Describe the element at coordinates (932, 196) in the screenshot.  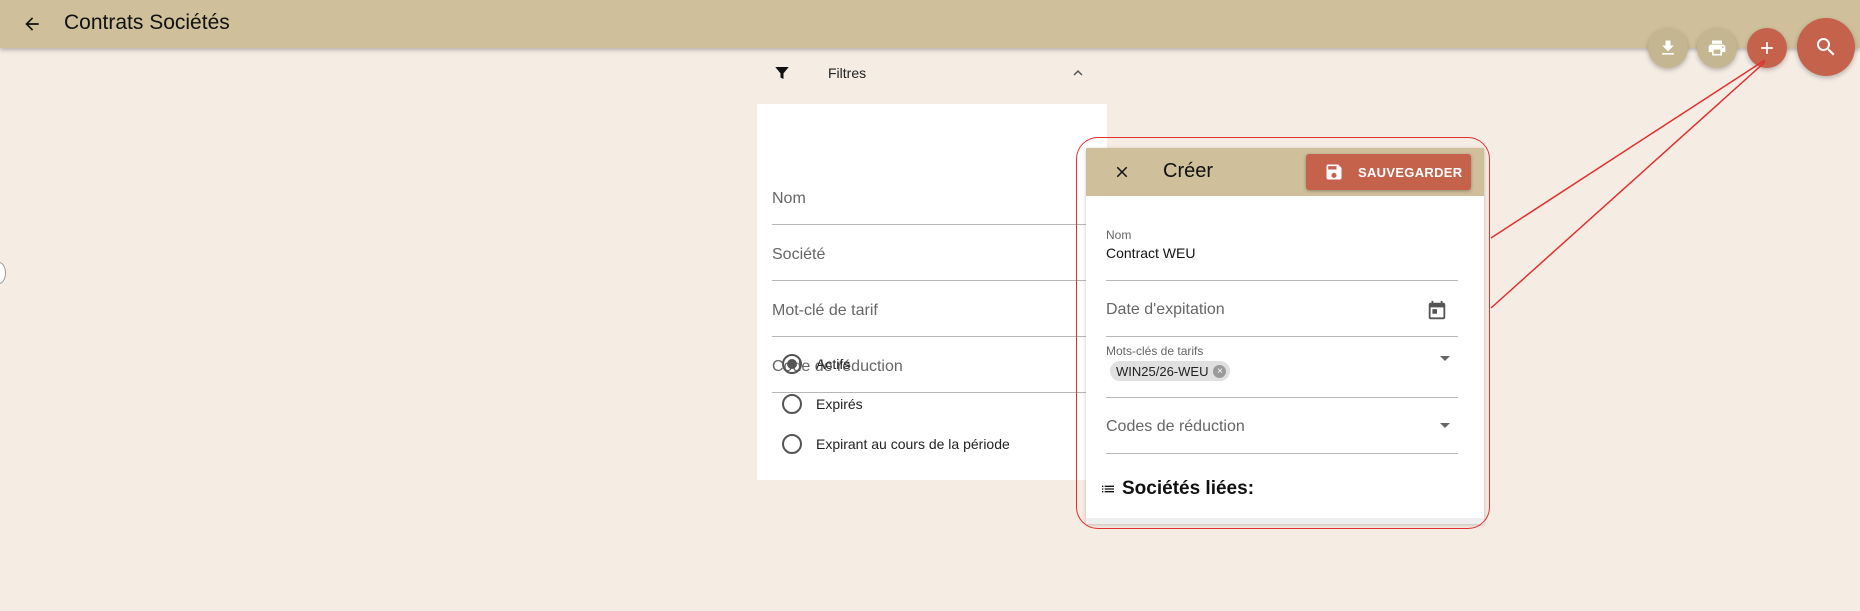
I see `filter-name-field: Nom` at that location.